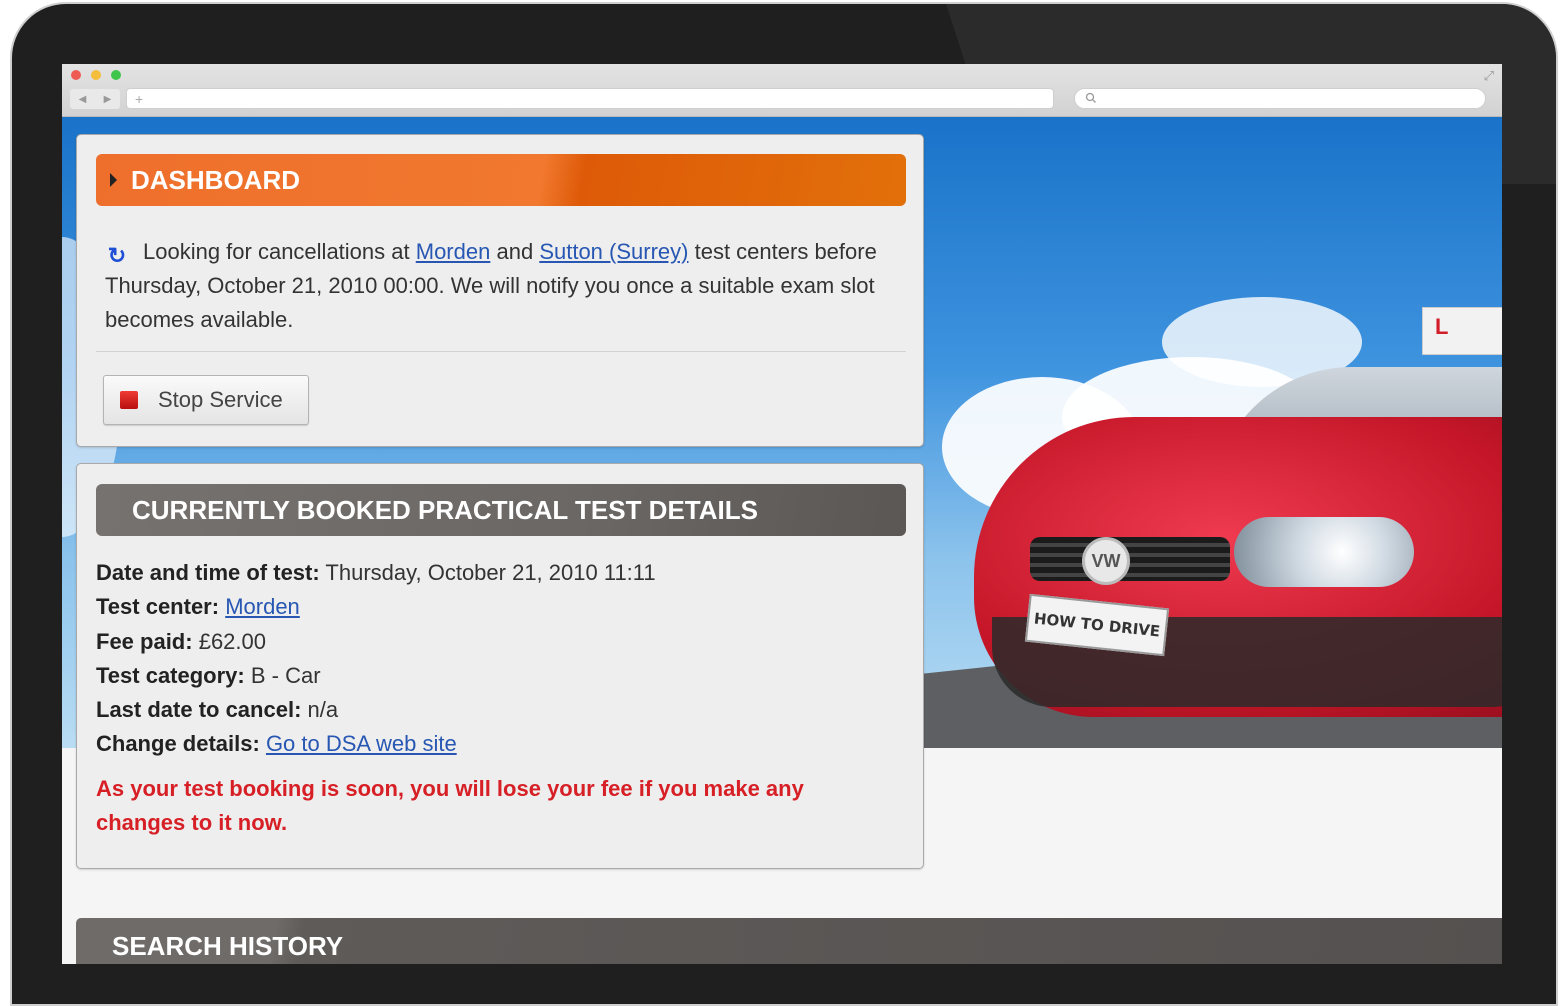  What do you see at coordinates (276, 251) in the screenshot?
I see `status-prefix: Looking for cancellations at` at bounding box center [276, 251].